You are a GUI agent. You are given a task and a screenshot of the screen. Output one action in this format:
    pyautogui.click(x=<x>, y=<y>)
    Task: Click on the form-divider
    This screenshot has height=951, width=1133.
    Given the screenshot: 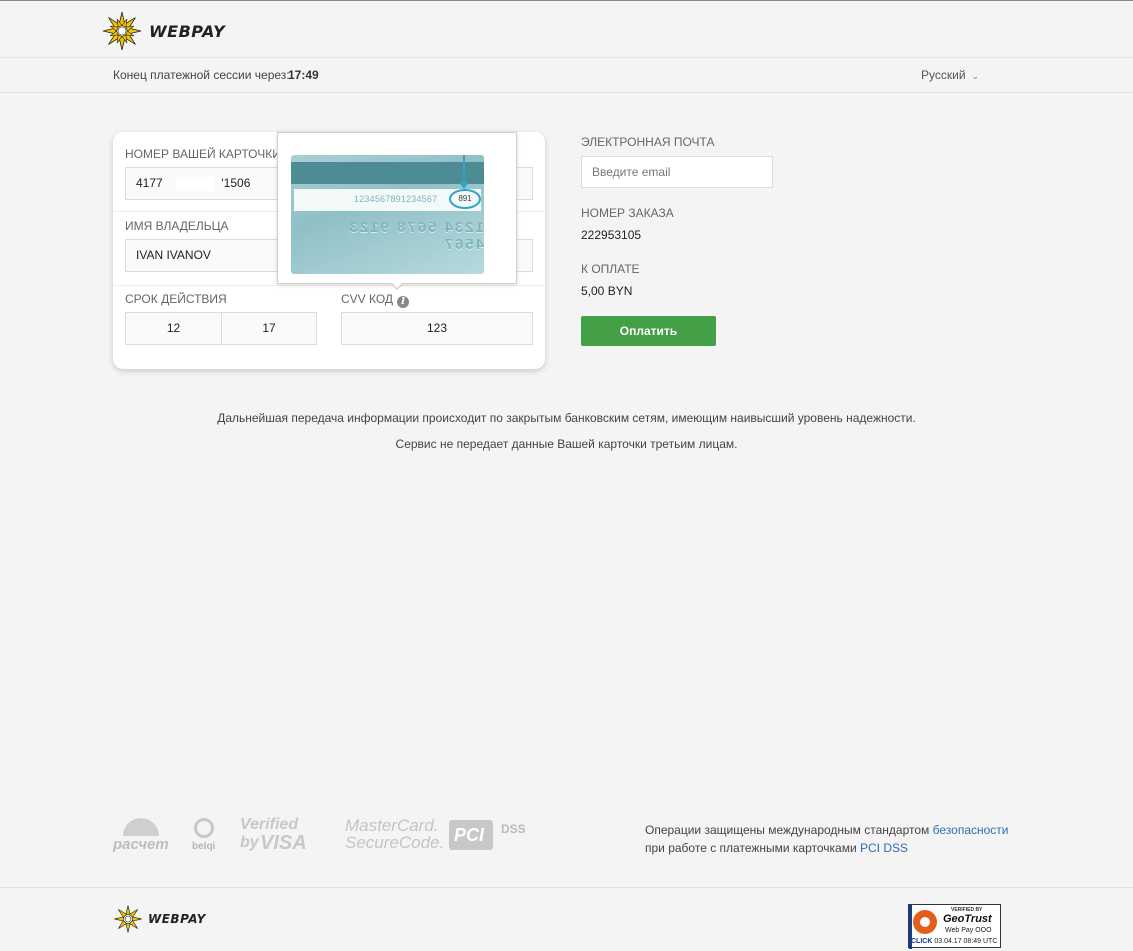 What is the action you would take?
    pyautogui.click(x=329, y=285)
    